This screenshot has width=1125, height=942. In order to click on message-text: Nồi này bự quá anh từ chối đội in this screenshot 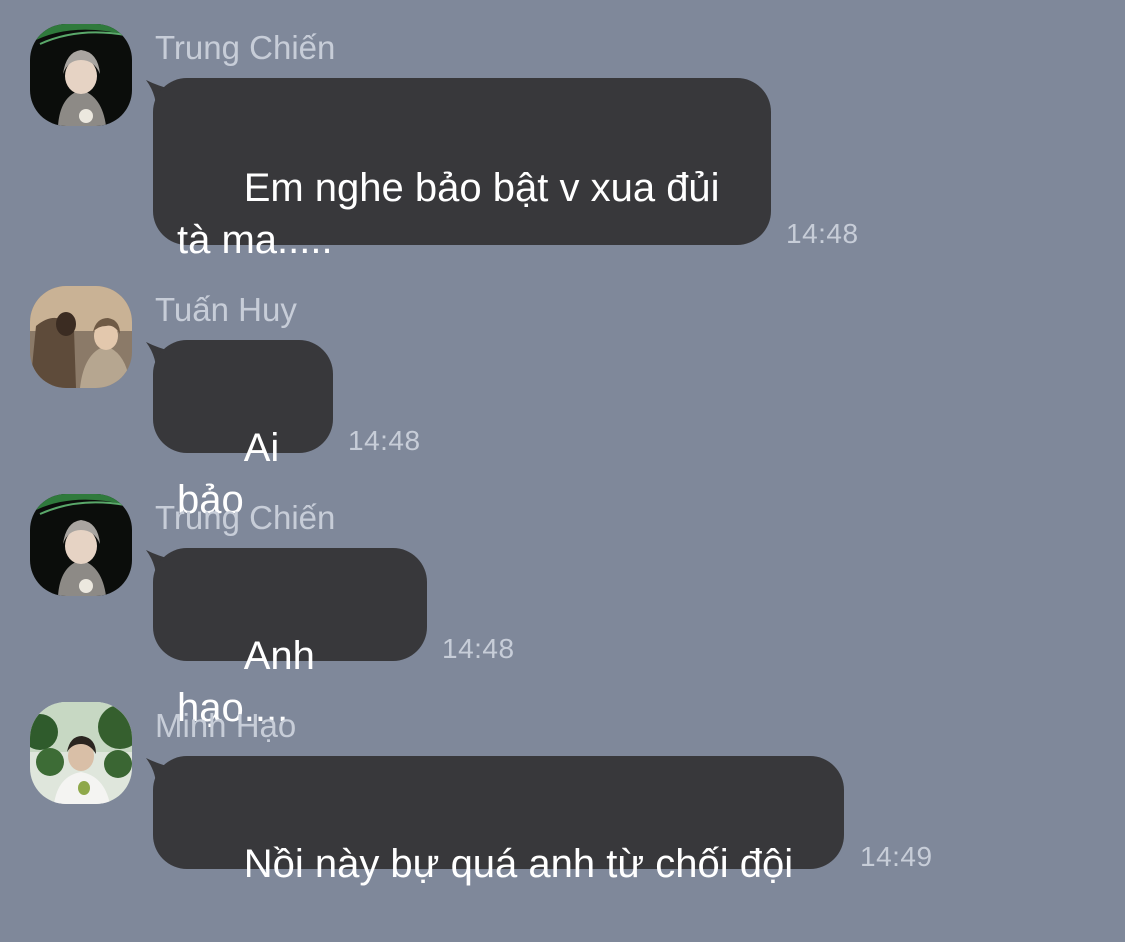, I will do `click(518, 864)`.